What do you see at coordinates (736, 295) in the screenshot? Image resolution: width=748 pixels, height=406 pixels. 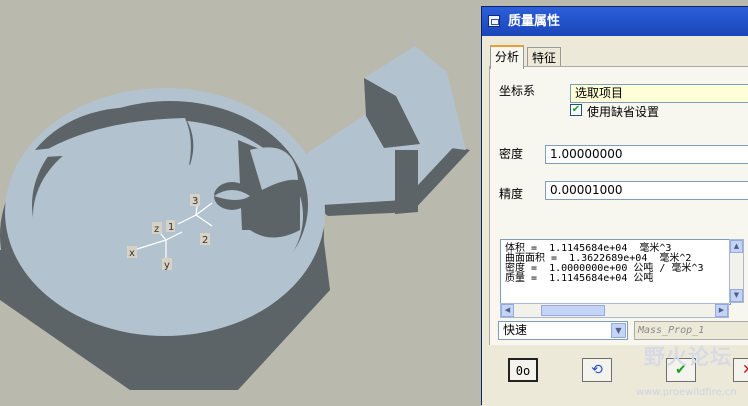 I see `scroll-down-icon: ▼` at bounding box center [736, 295].